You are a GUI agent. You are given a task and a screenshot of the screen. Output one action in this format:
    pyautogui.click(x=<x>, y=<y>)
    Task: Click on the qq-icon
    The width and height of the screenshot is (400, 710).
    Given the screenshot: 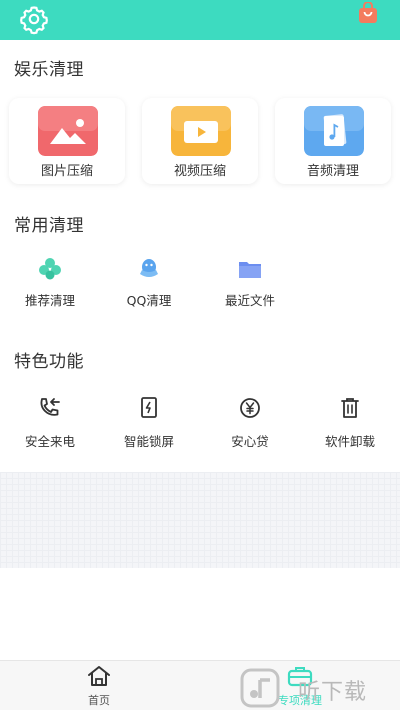 What is the action you would take?
    pyautogui.click(x=149, y=268)
    